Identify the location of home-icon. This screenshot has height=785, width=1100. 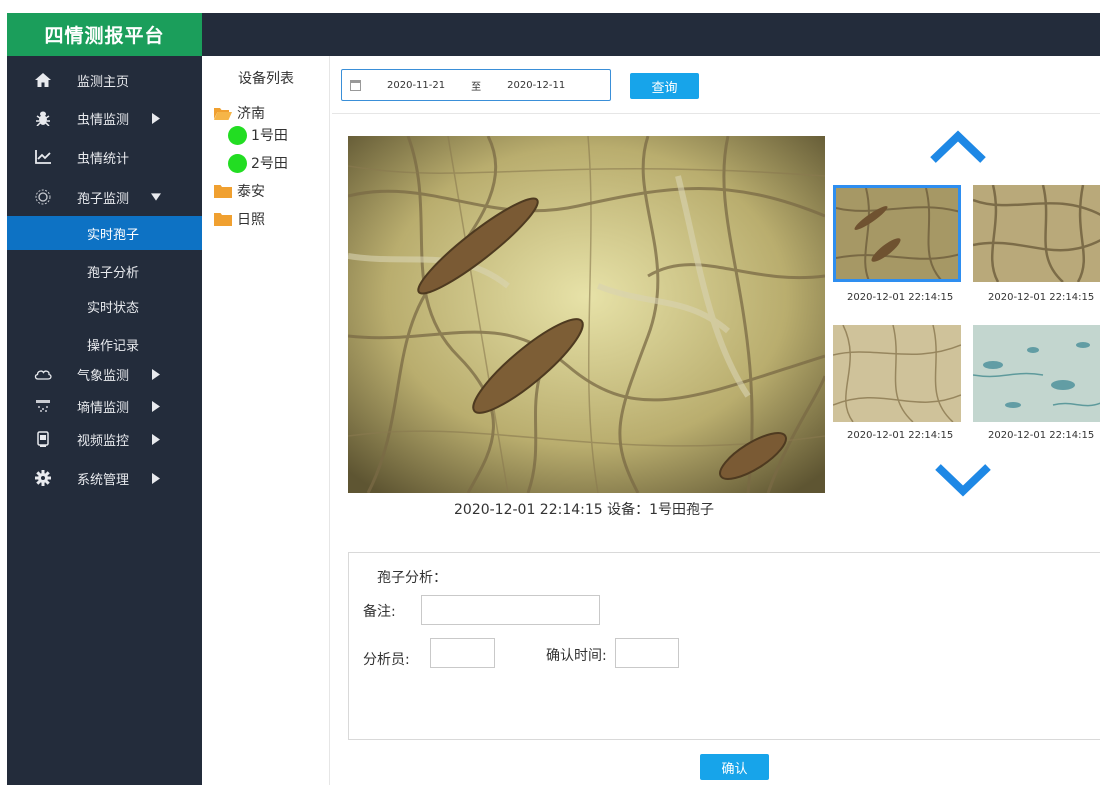
(43, 80).